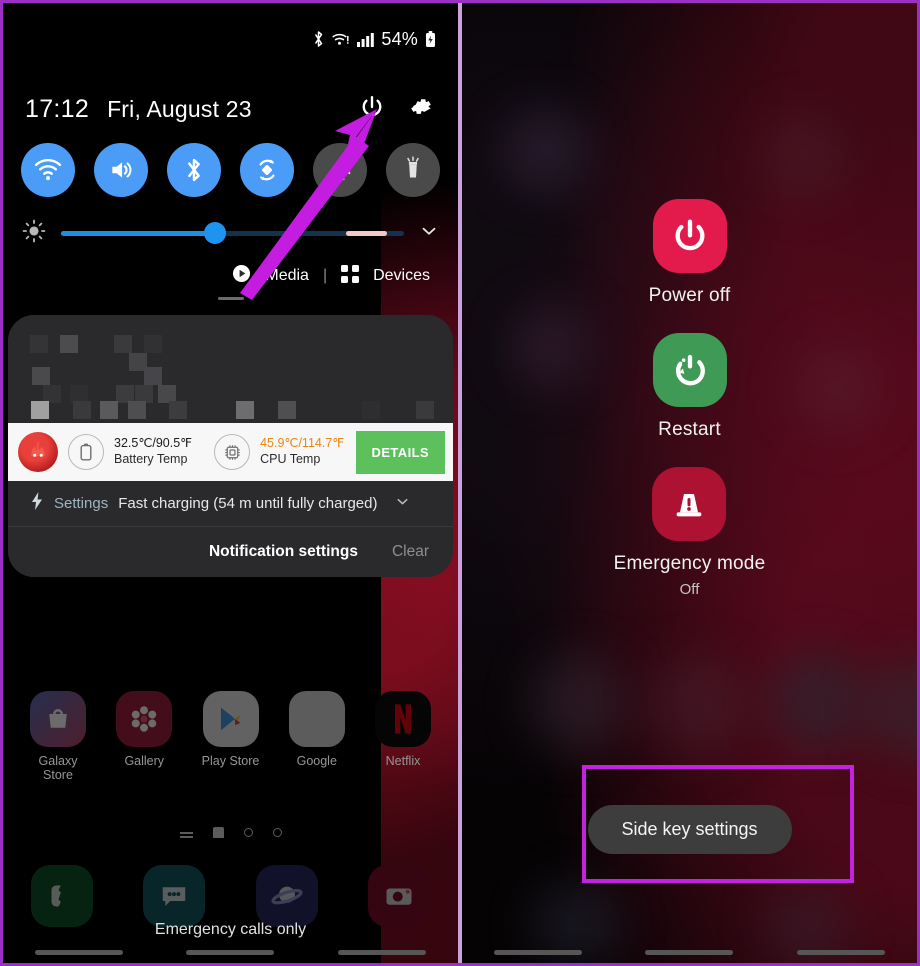  What do you see at coordinates (366, 233) in the screenshot?
I see `brightness-pink-segment` at bounding box center [366, 233].